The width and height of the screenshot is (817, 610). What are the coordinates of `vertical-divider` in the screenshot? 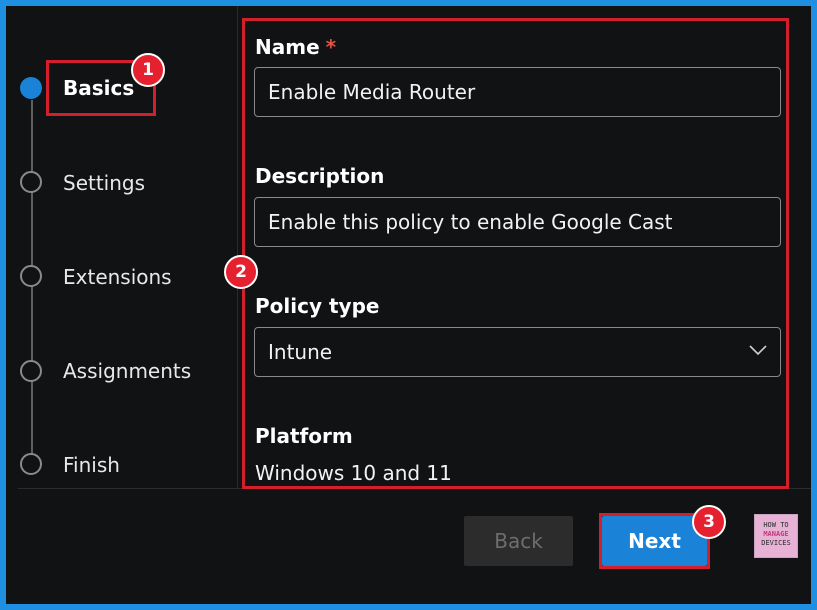 It's located at (237, 247).